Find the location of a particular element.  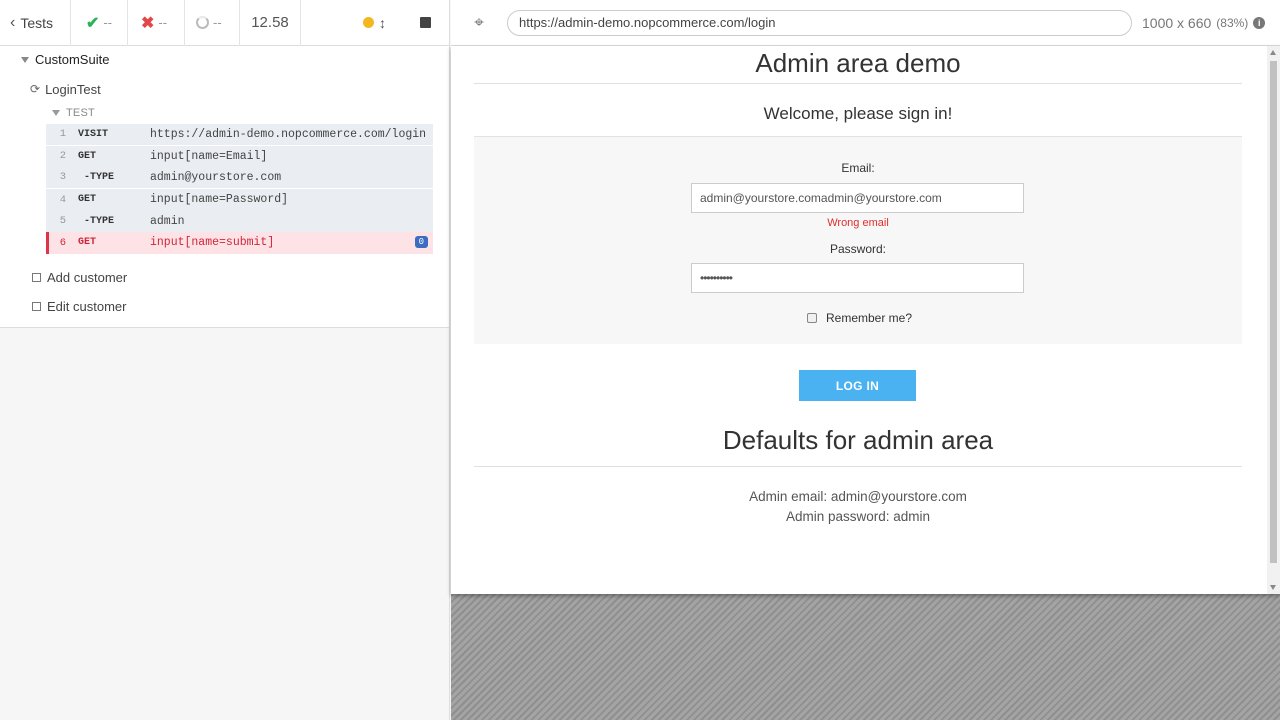

failed-stat: ✖ -- is located at coordinates (156, 23).